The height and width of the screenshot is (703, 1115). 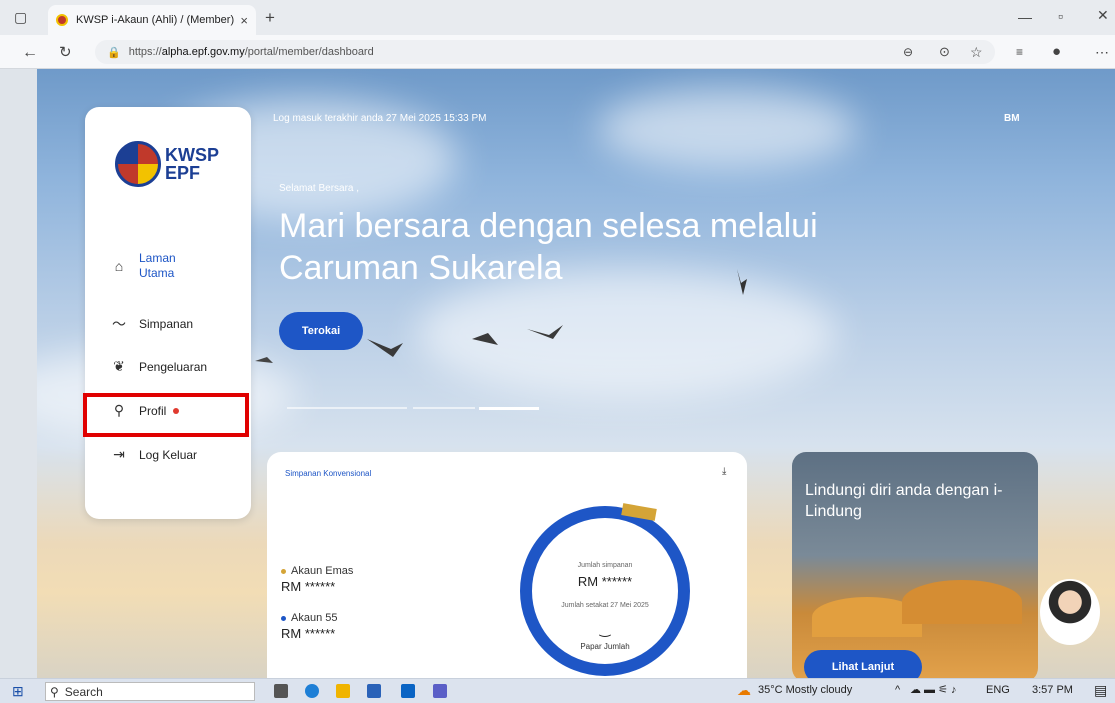 What do you see at coordinates (54, 691) in the screenshot?
I see `search-icon: ⚲` at bounding box center [54, 691].